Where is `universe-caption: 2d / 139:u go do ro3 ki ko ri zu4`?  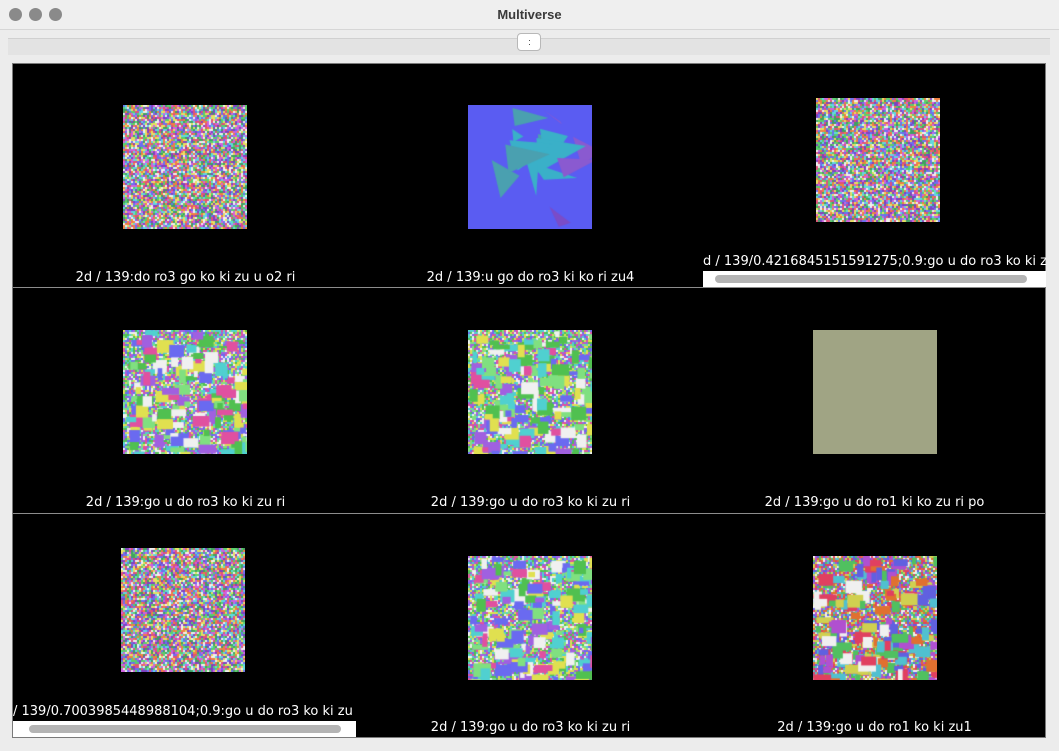
universe-caption: 2d / 139:u go do ro3 ki ko ri zu4 is located at coordinates (530, 277).